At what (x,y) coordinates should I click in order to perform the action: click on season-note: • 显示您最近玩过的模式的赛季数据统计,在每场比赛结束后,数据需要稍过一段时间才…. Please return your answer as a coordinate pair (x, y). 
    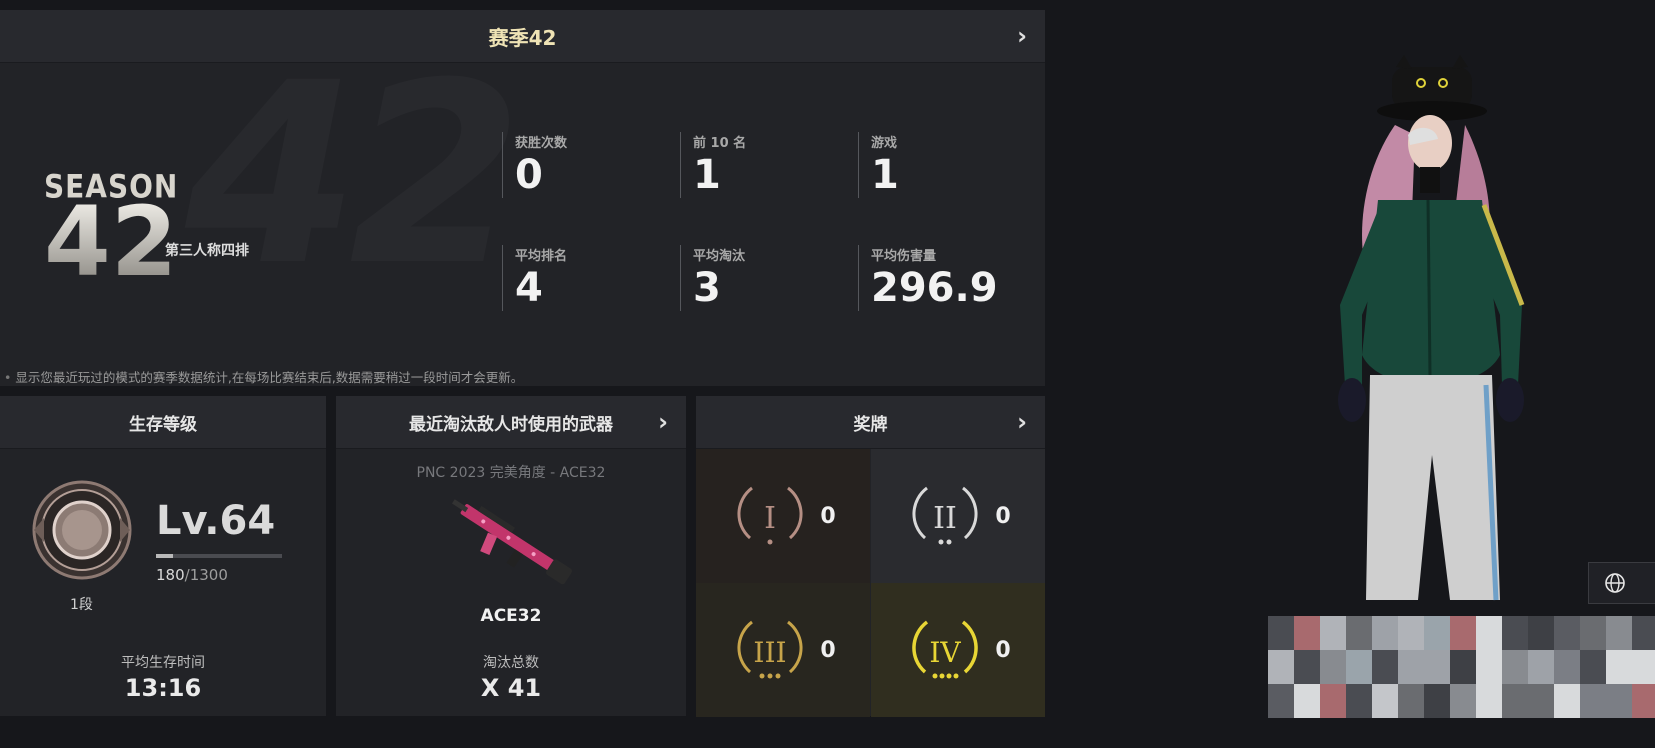
    Looking at the image, I should click on (263, 376).